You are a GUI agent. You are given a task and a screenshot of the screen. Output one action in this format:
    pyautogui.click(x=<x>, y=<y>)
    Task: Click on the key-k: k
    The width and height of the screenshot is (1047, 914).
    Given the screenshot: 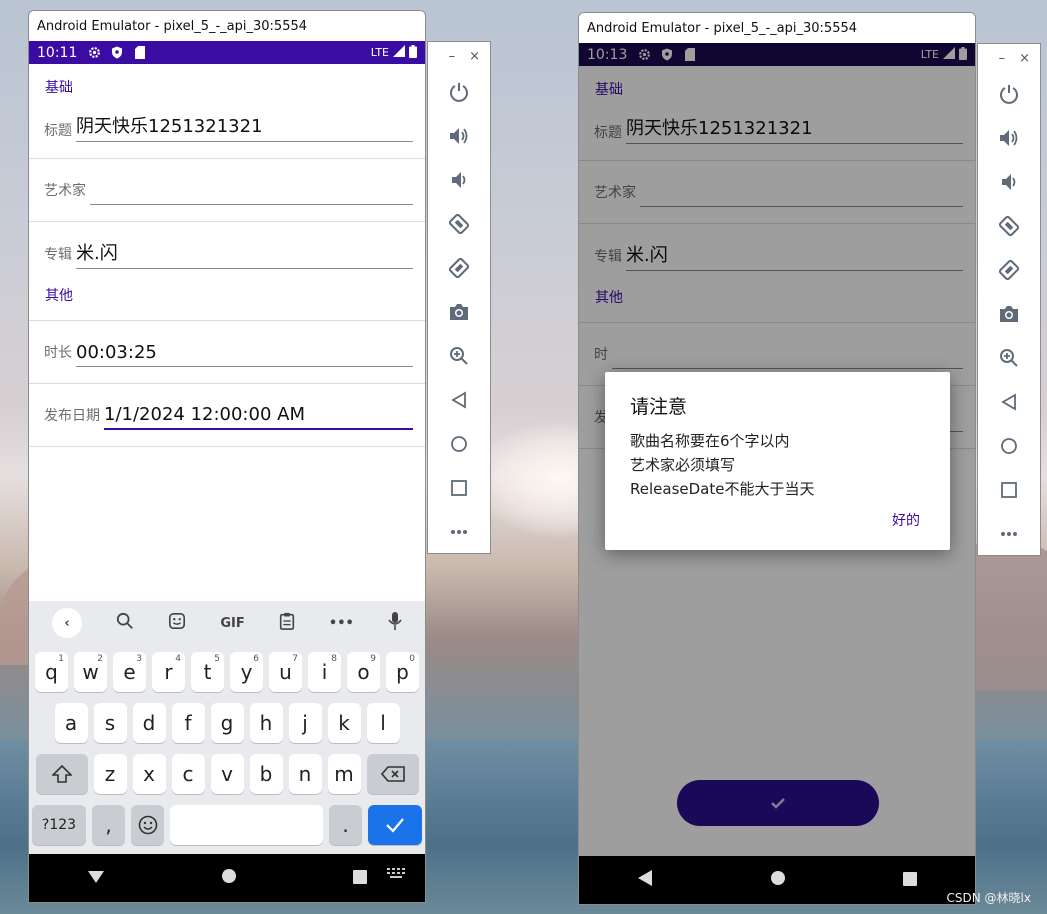 What is the action you would take?
    pyautogui.click(x=344, y=723)
    